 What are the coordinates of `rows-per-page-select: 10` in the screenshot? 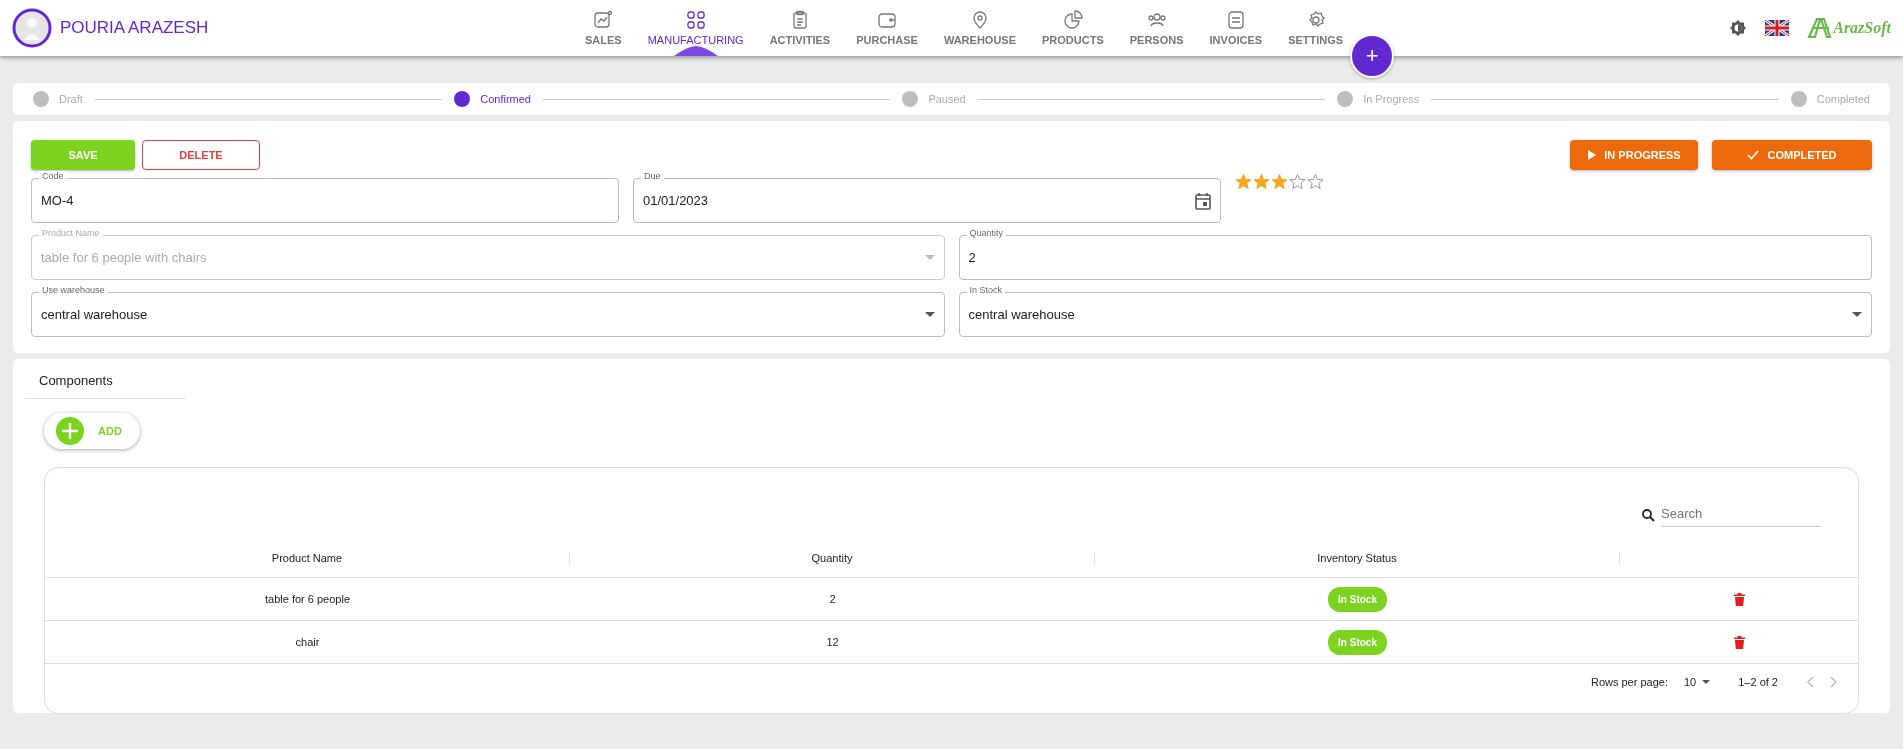 It's located at (1697, 682).